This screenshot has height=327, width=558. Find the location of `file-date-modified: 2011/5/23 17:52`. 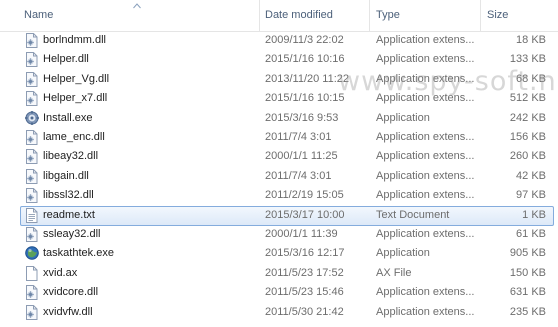

file-date-modified: 2011/5/23 17:52 is located at coordinates (304, 272).